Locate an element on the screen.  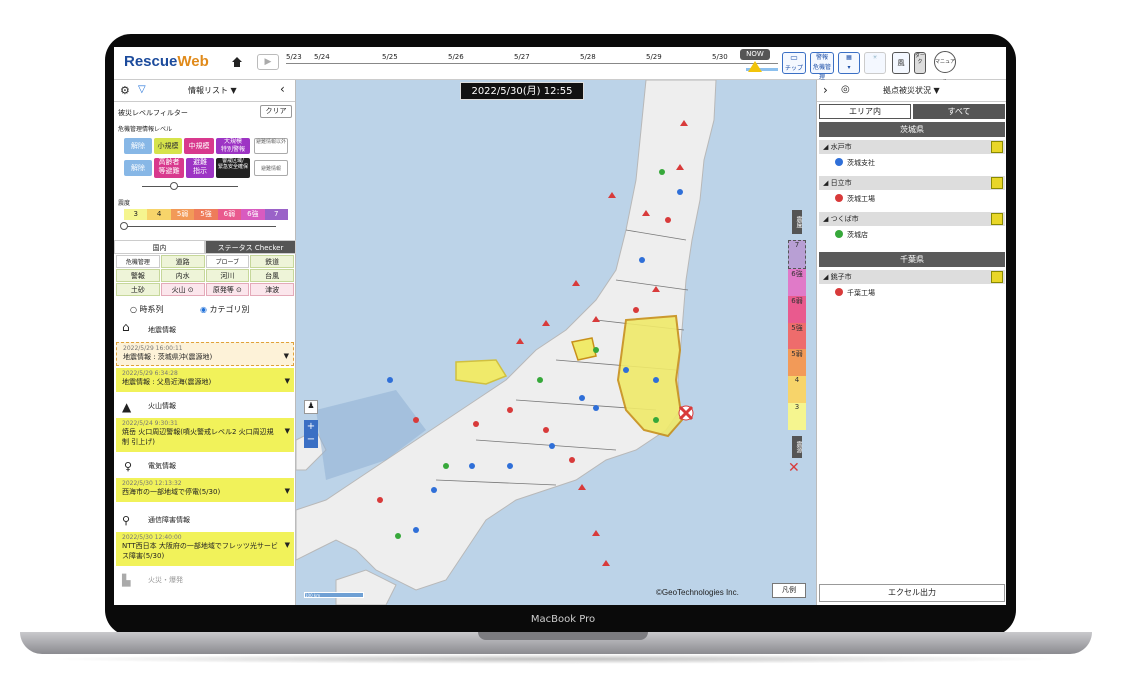
wind-button: 風 is located at coordinates (901, 63).